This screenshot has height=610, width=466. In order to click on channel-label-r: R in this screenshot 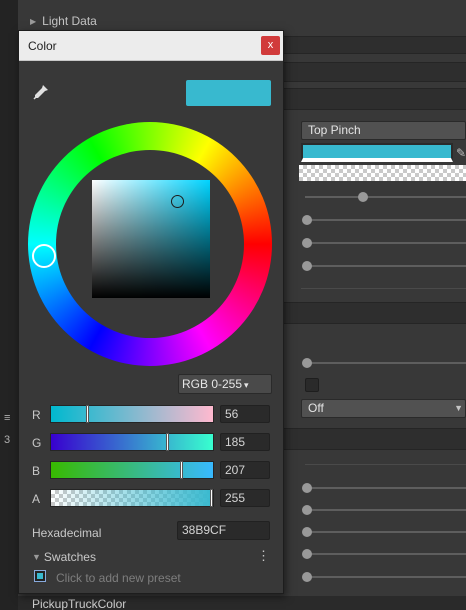, I will do `click(36, 415)`.